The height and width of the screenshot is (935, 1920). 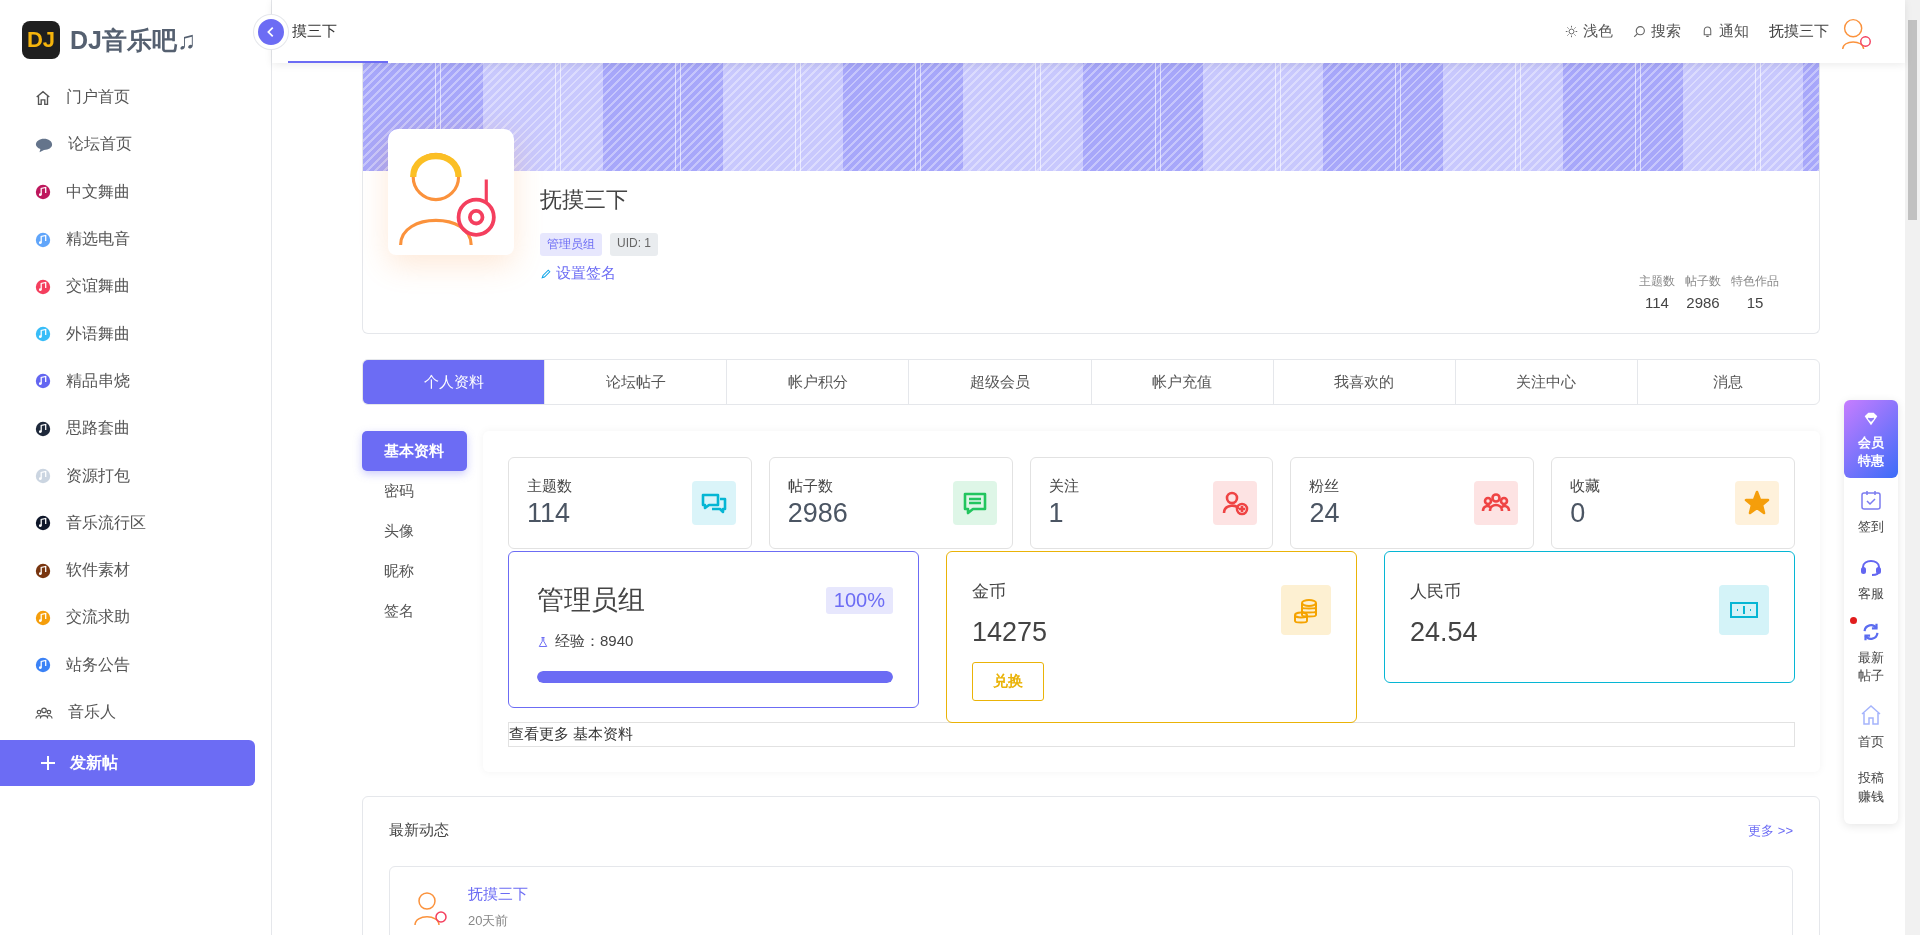 I want to click on bell-icon, so click(x=1707, y=31).